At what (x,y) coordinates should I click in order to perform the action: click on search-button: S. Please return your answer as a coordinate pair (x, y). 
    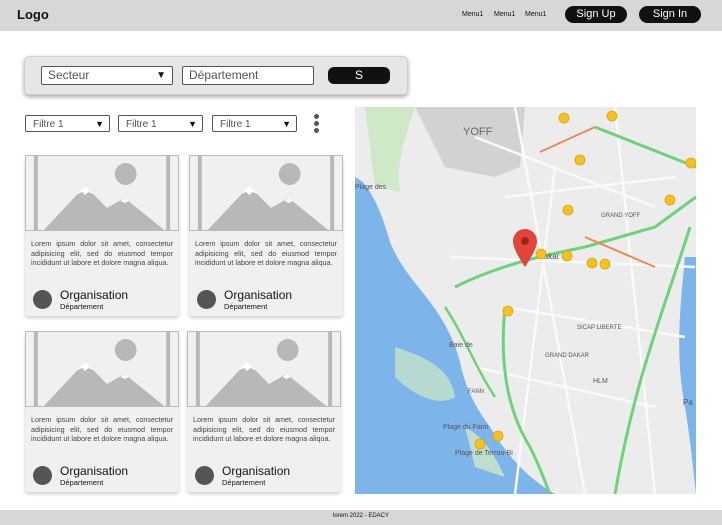
    Looking at the image, I should click on (359, 75).